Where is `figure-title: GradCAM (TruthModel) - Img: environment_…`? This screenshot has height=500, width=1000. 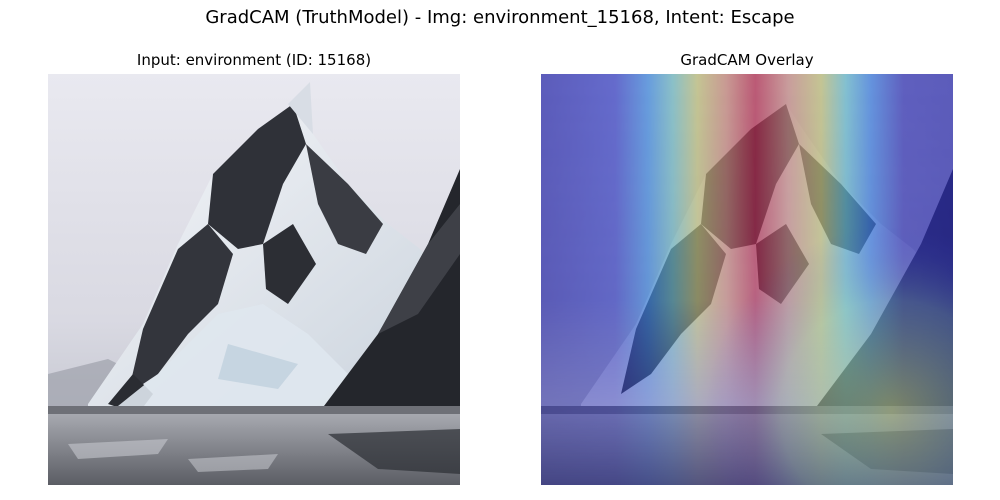 figure-title: GradCAM (TruthModel) - Img: environment_… is located at coordinates (500, 17).